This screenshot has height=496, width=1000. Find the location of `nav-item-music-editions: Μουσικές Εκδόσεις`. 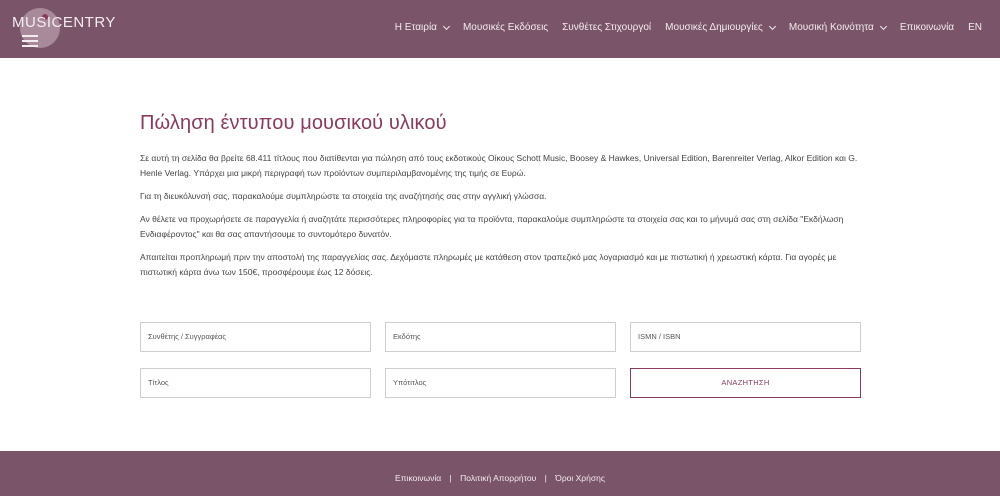

nav-item-music-editions: Μουσικές Εκδόσεις is located at coordinates (505, 27).